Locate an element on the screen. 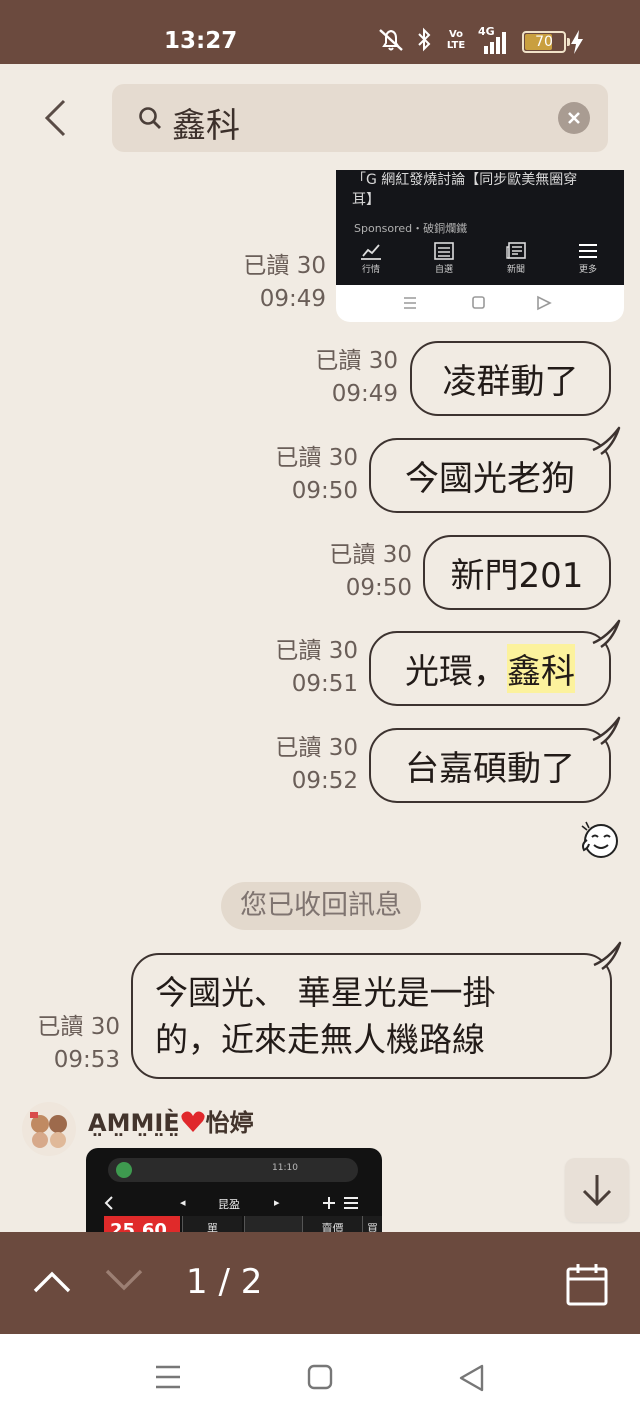 Image resolution: width=640 pixels, height=1422 pixels. tab-watchlist: 自選 is located at coordinates (444, 258).